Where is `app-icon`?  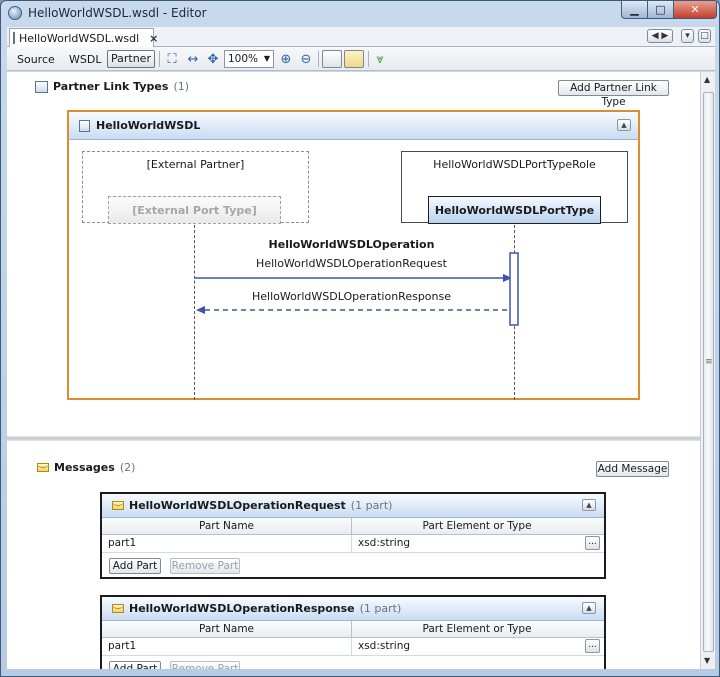 app-icon is located at coordinates (15, 13).